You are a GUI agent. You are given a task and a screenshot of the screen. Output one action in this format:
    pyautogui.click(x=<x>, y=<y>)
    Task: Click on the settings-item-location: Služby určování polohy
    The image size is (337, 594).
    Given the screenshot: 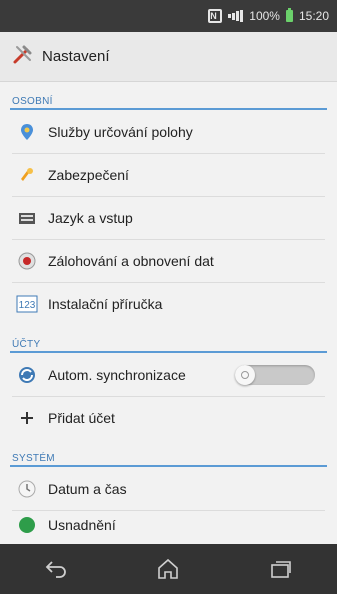 What is the action you would take?
    pyautogui.click(x=168, y=131)
    